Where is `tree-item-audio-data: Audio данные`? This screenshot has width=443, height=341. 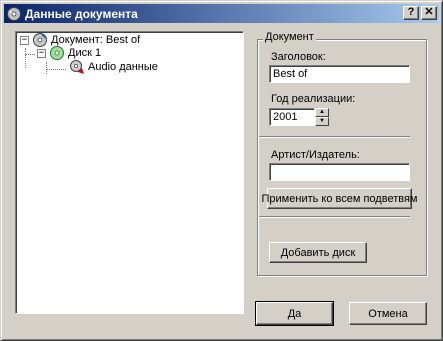
tree-item-audio-data: Audio данные is located at coordinates (112, 67).